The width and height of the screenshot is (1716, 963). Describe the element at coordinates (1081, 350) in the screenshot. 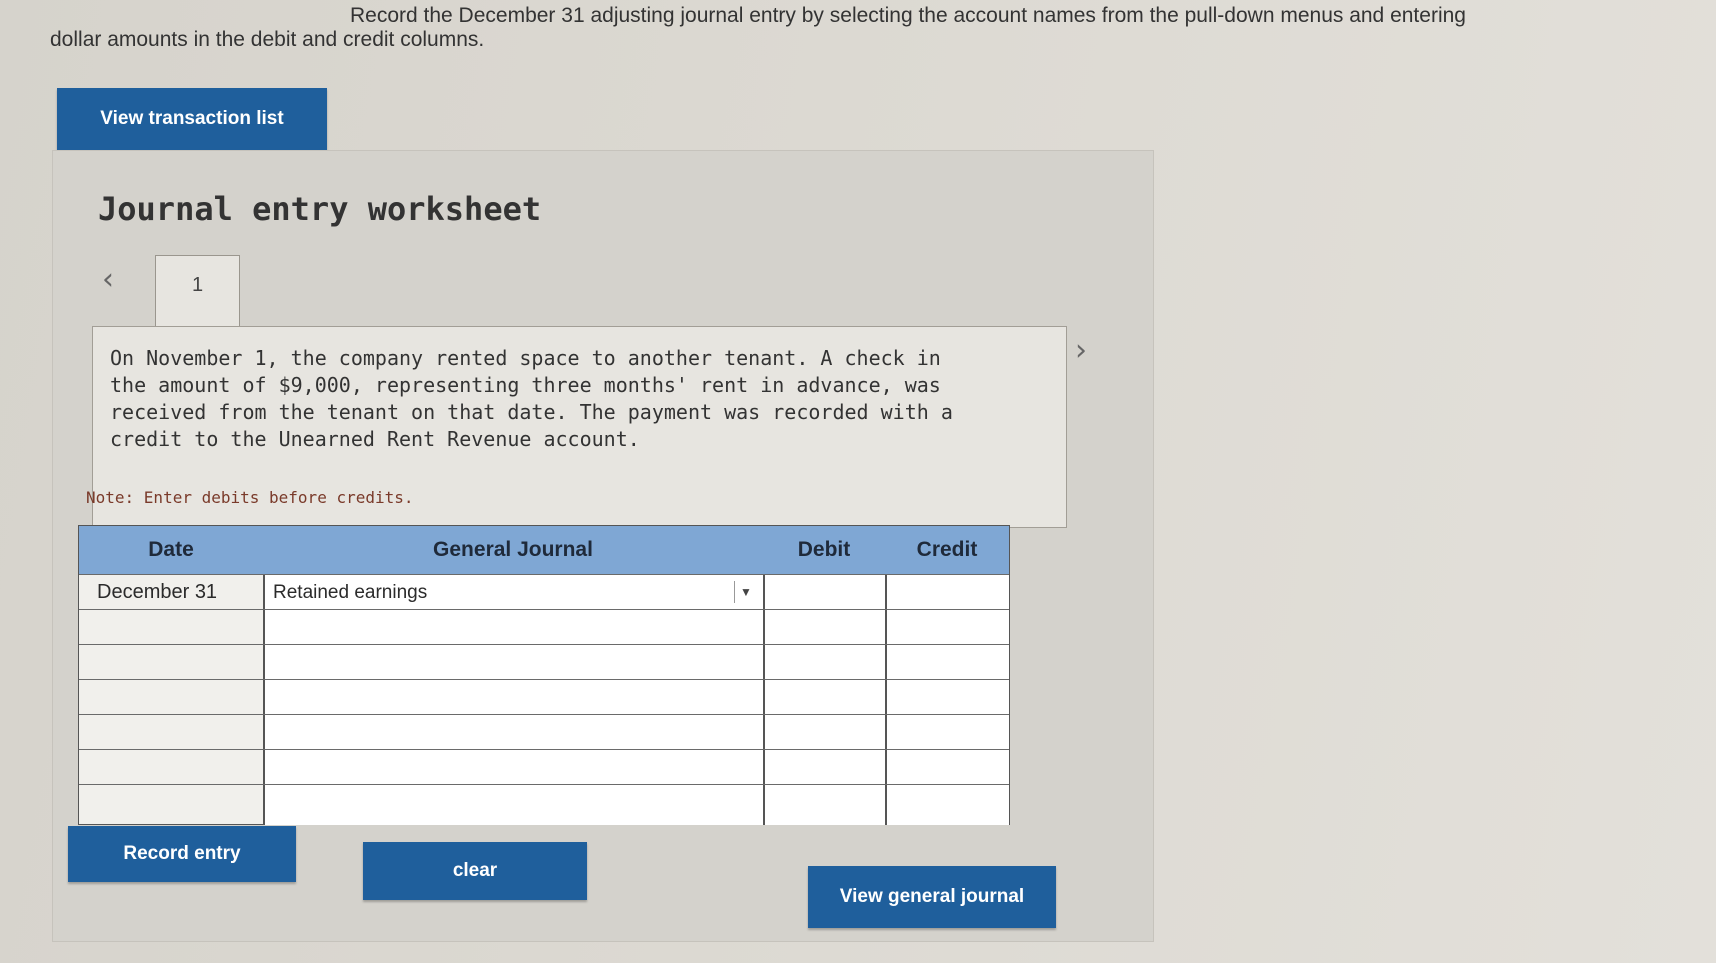

I see `chevron-right-icon: ›` at that location.